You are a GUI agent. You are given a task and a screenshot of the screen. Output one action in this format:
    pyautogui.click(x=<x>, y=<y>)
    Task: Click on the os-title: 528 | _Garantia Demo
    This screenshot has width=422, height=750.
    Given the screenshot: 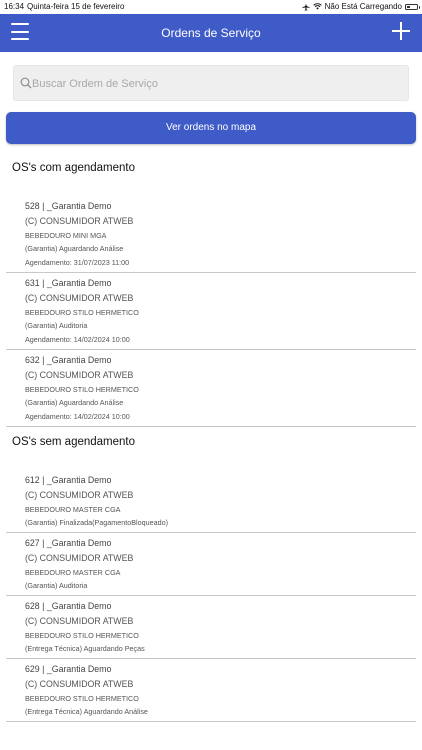 What is the action you would take?
    pyautogui.click(x=68, y=206)
    